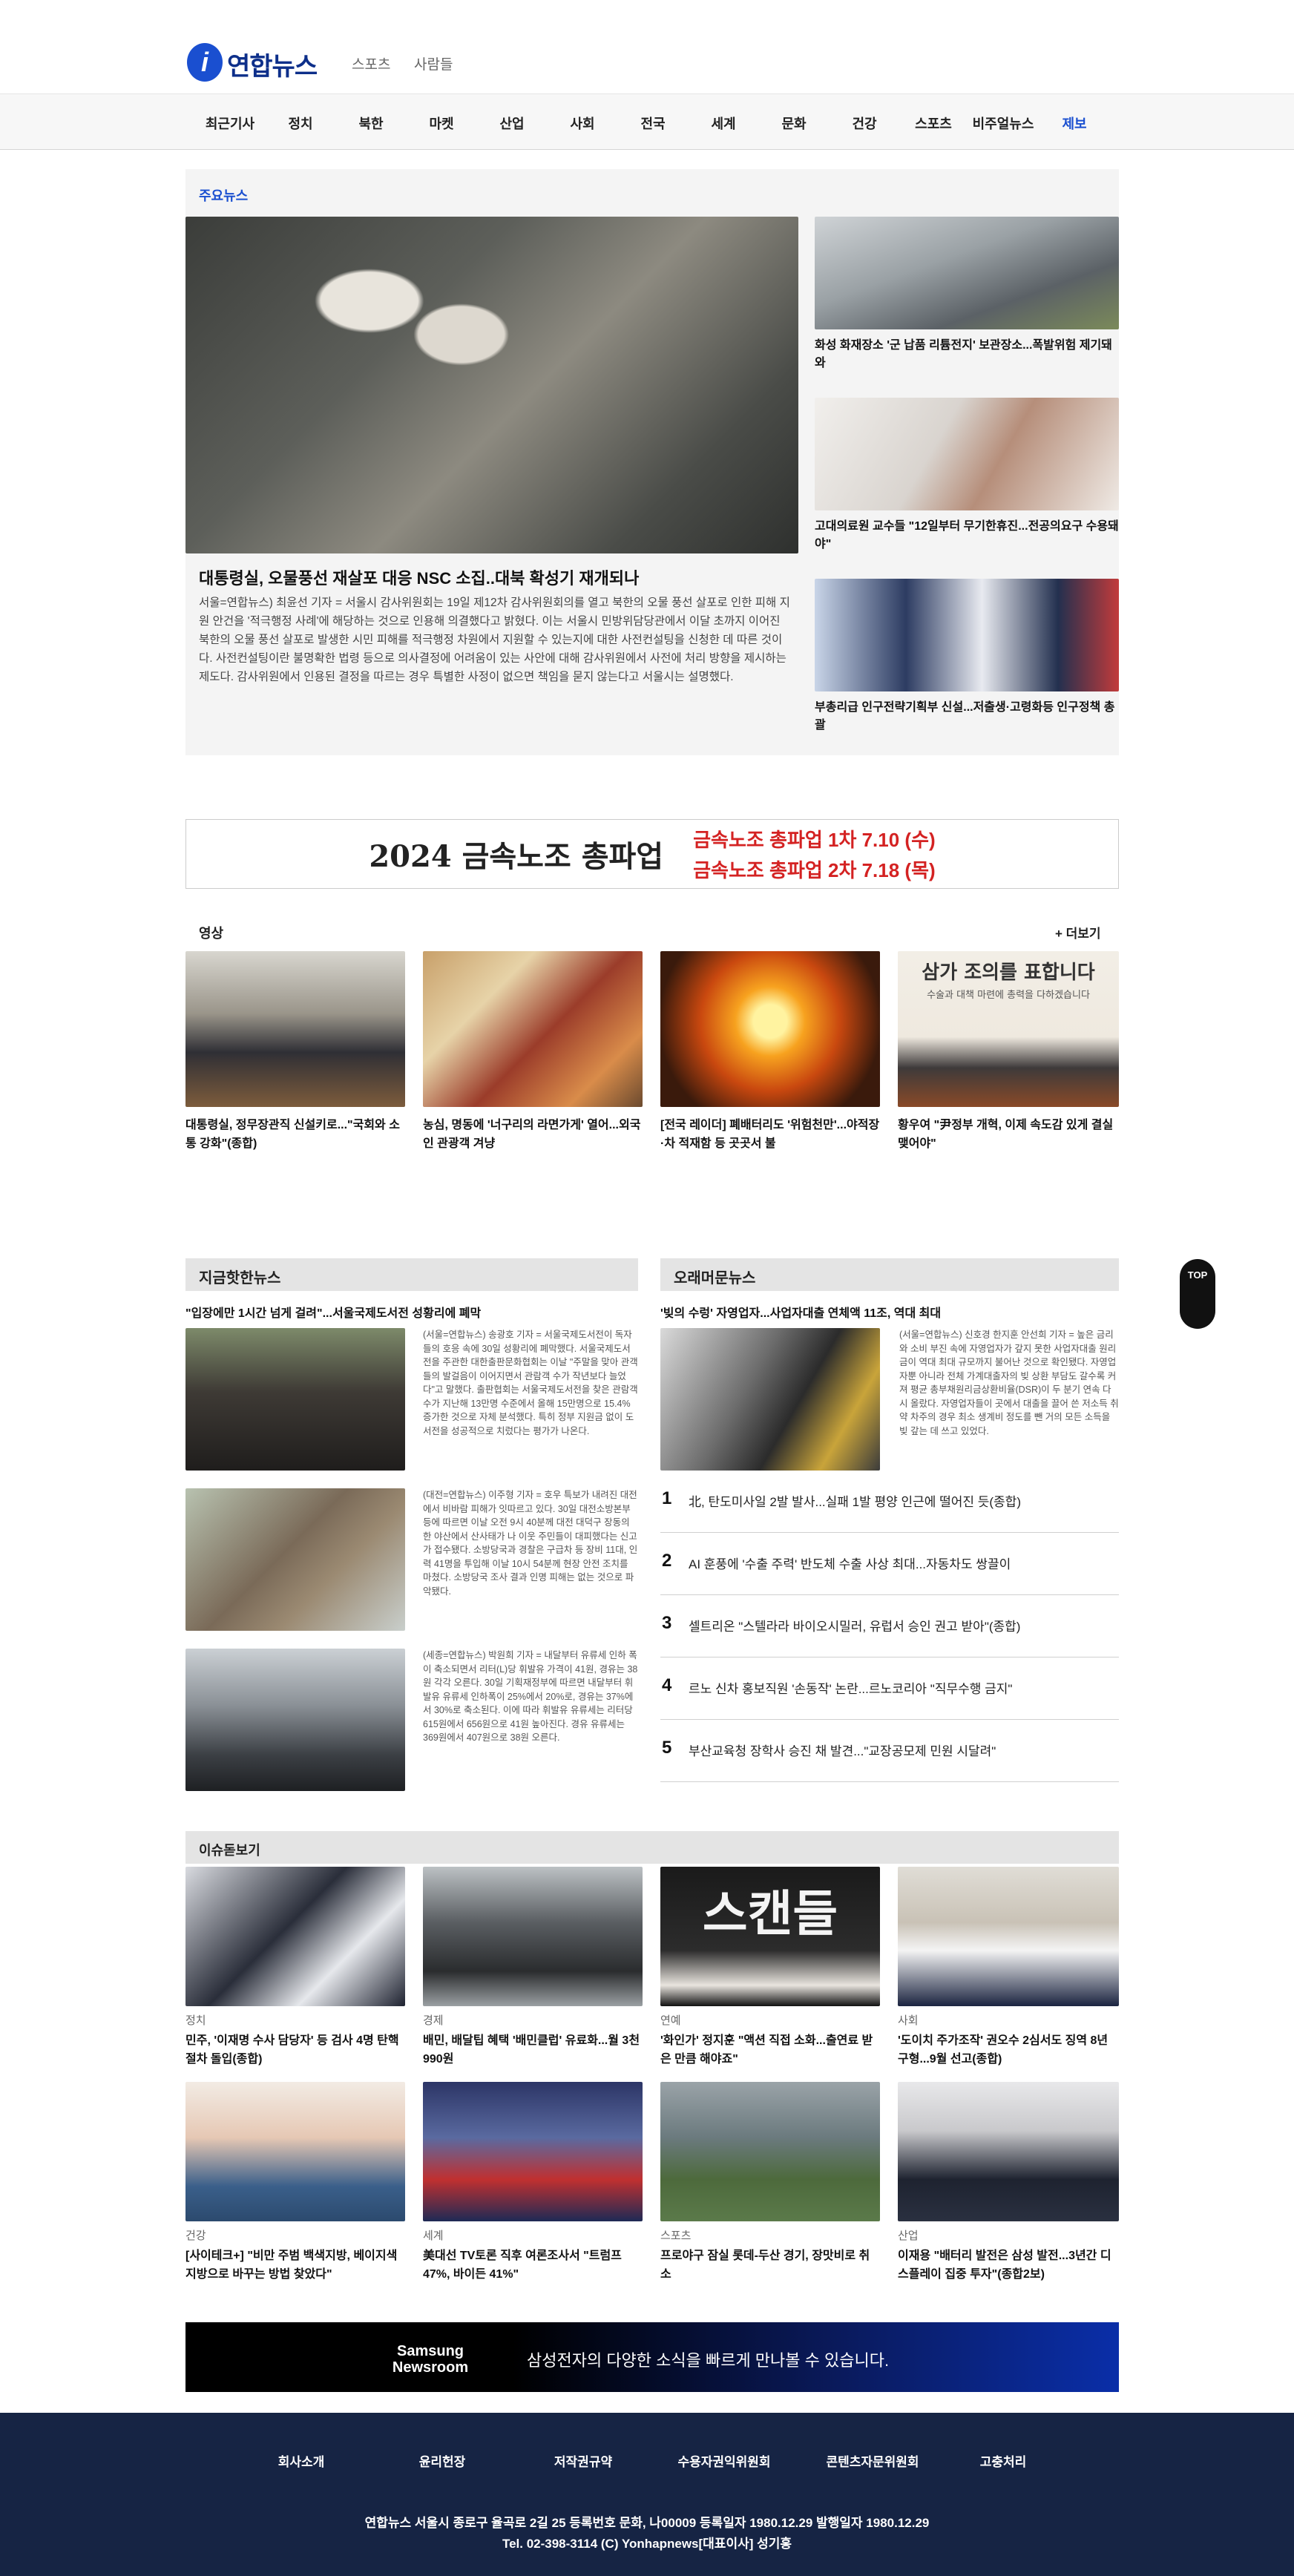 This screenshot has height=2576, width=1294. I want to click on sub-link-sports: 스포츠, so click(371, 63).